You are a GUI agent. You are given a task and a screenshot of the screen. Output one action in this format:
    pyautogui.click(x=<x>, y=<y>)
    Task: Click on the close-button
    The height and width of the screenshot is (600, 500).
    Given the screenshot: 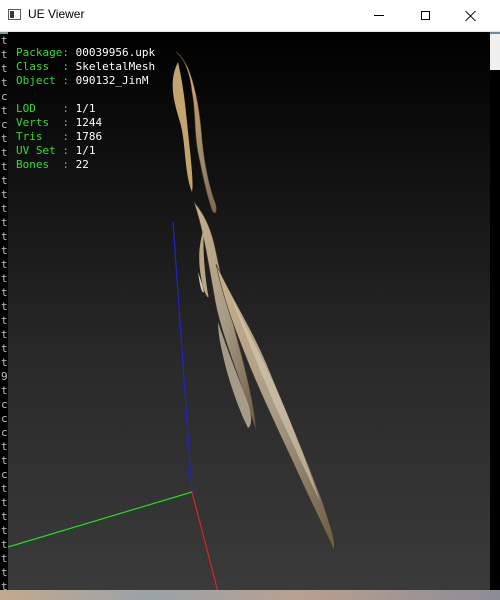 What is the action you would take?
    pyautogui.click(x=471, y=15)
    